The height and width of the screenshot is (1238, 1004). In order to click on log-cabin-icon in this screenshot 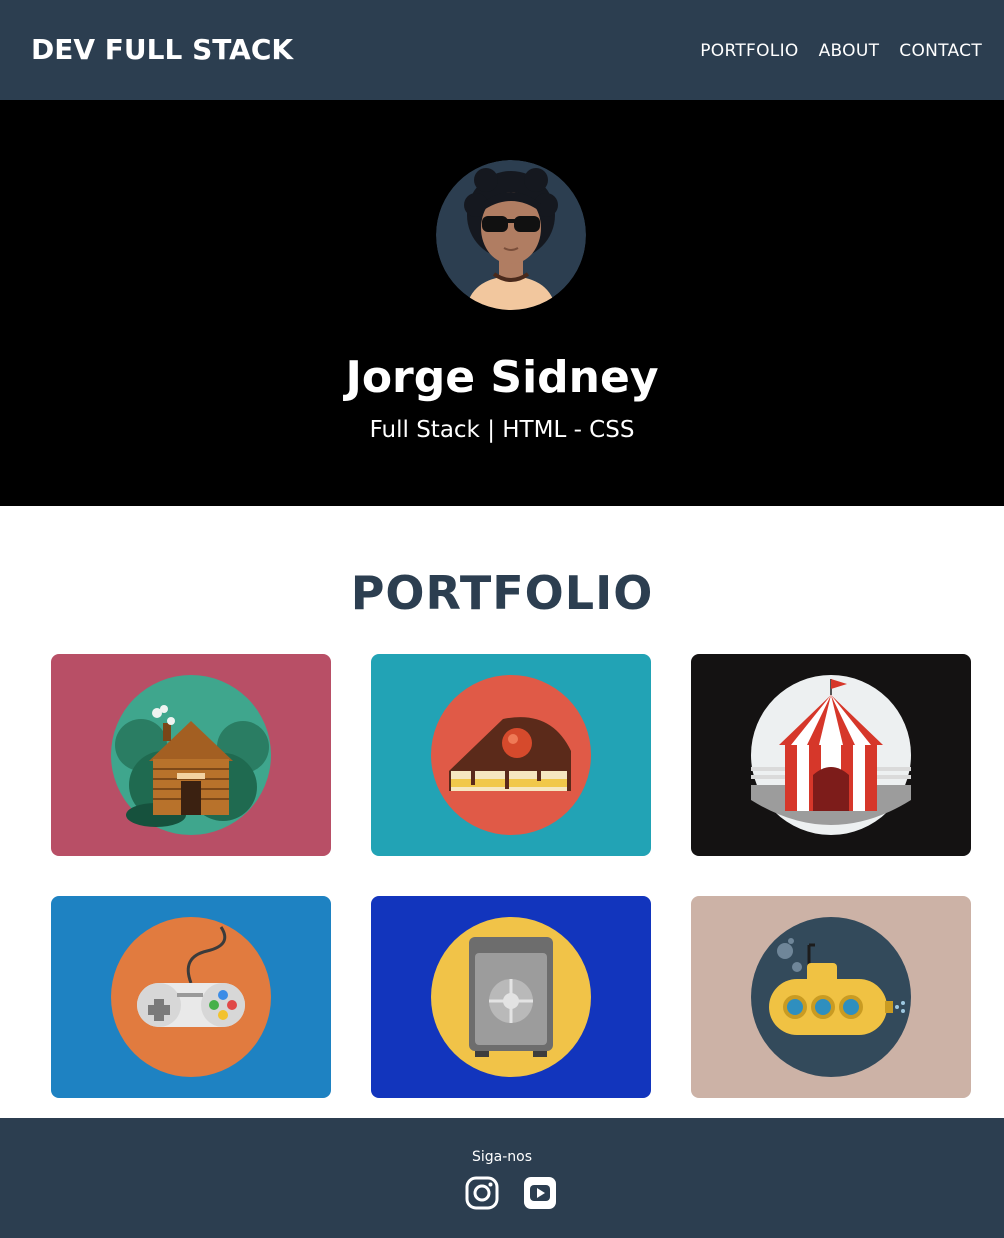, I will do `click(191, 755)`.